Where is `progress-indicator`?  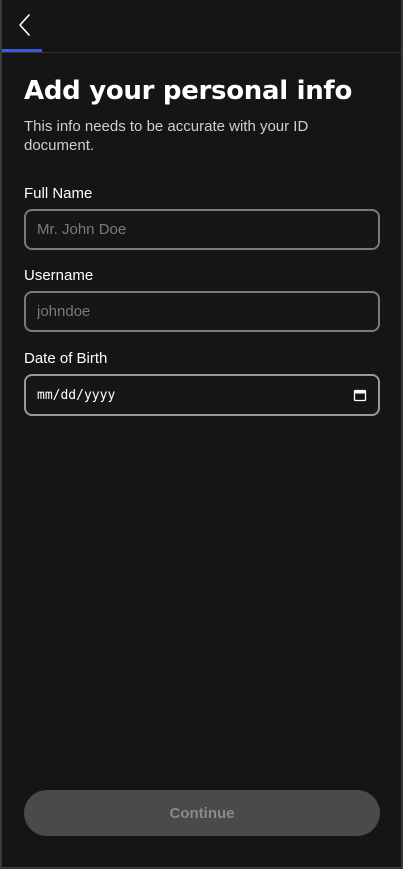
progress-indicator is located at coordinates (22, 50).